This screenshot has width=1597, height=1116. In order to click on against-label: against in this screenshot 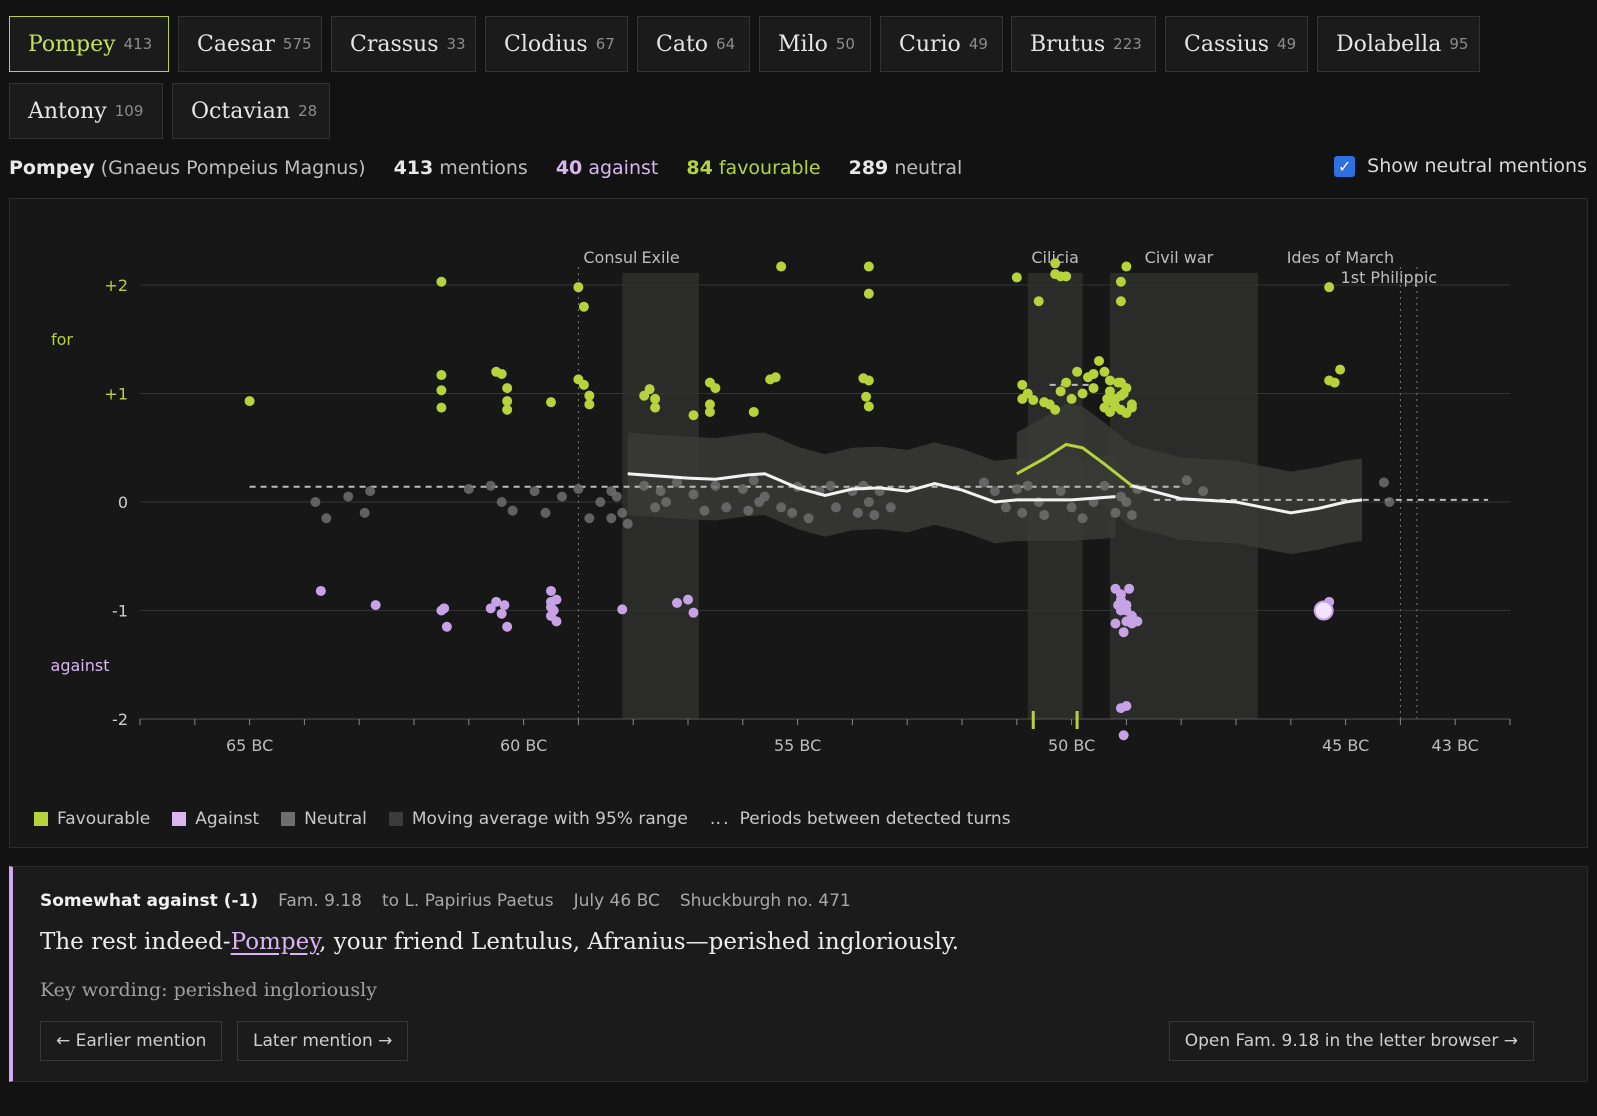, I will do `click(623, 168)`.